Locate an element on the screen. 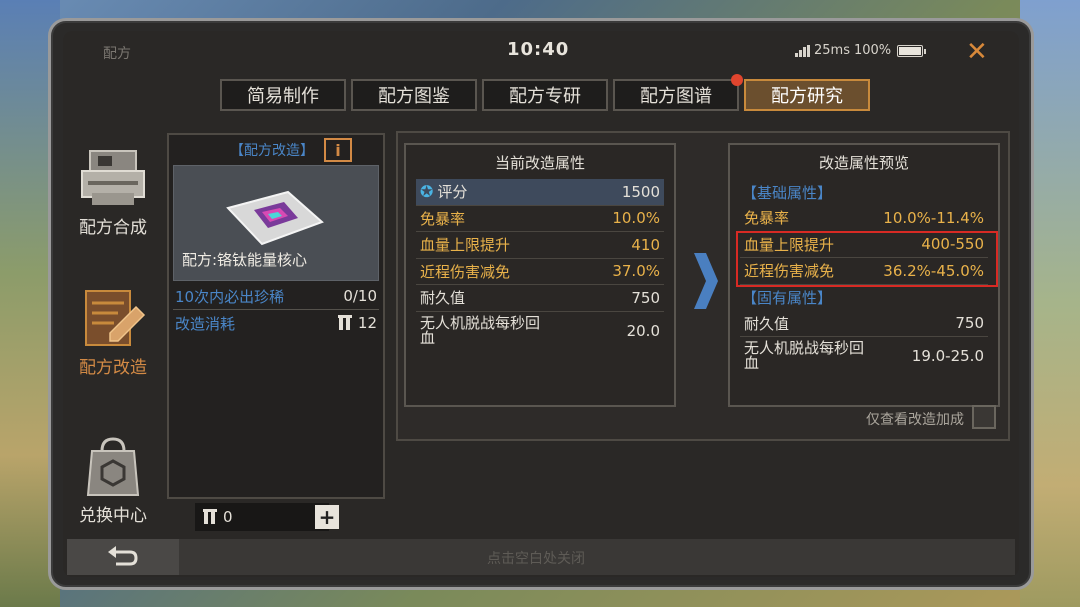  signal-icon is located at coordinates (802, 50).